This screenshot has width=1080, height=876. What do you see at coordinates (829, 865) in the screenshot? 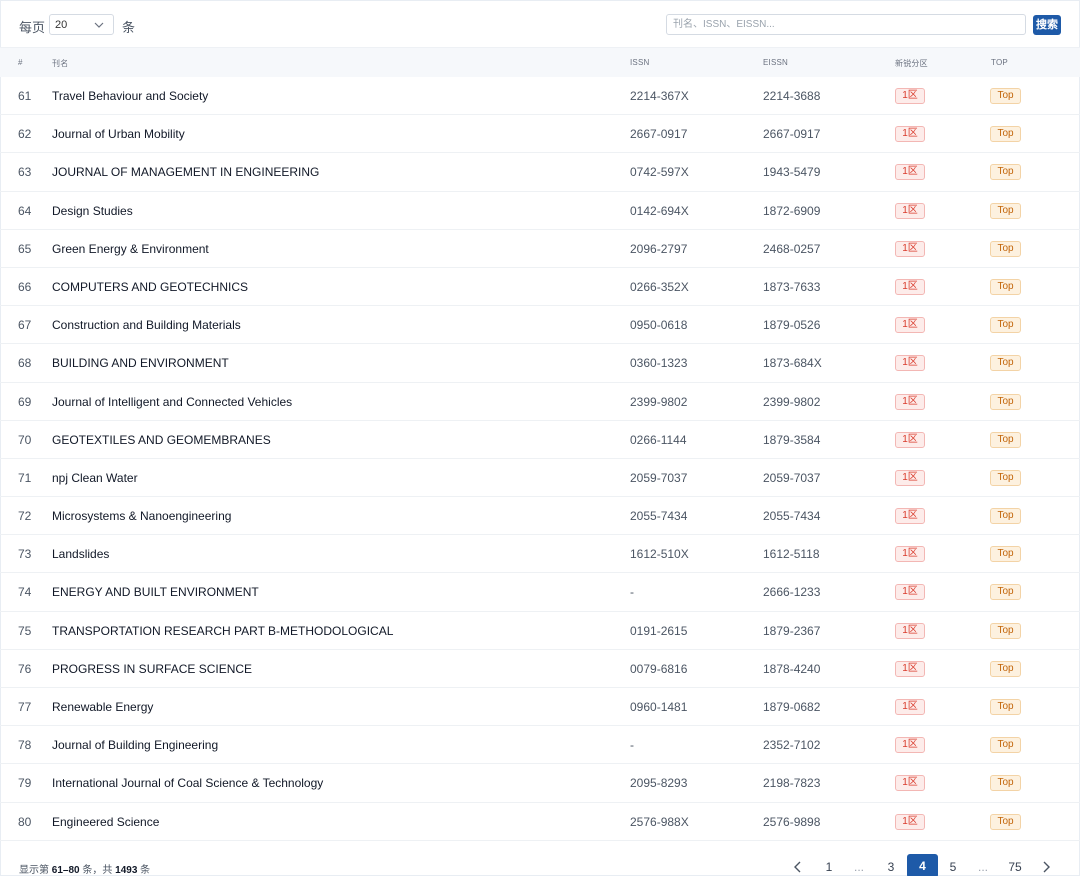
I see `page-link-1: 1` at bounding box center [829, 865].